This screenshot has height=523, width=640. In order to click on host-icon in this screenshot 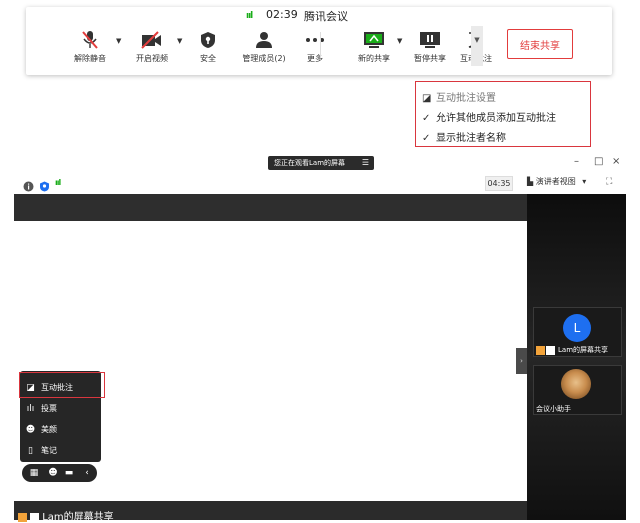, I will do `click(540, 350)`.